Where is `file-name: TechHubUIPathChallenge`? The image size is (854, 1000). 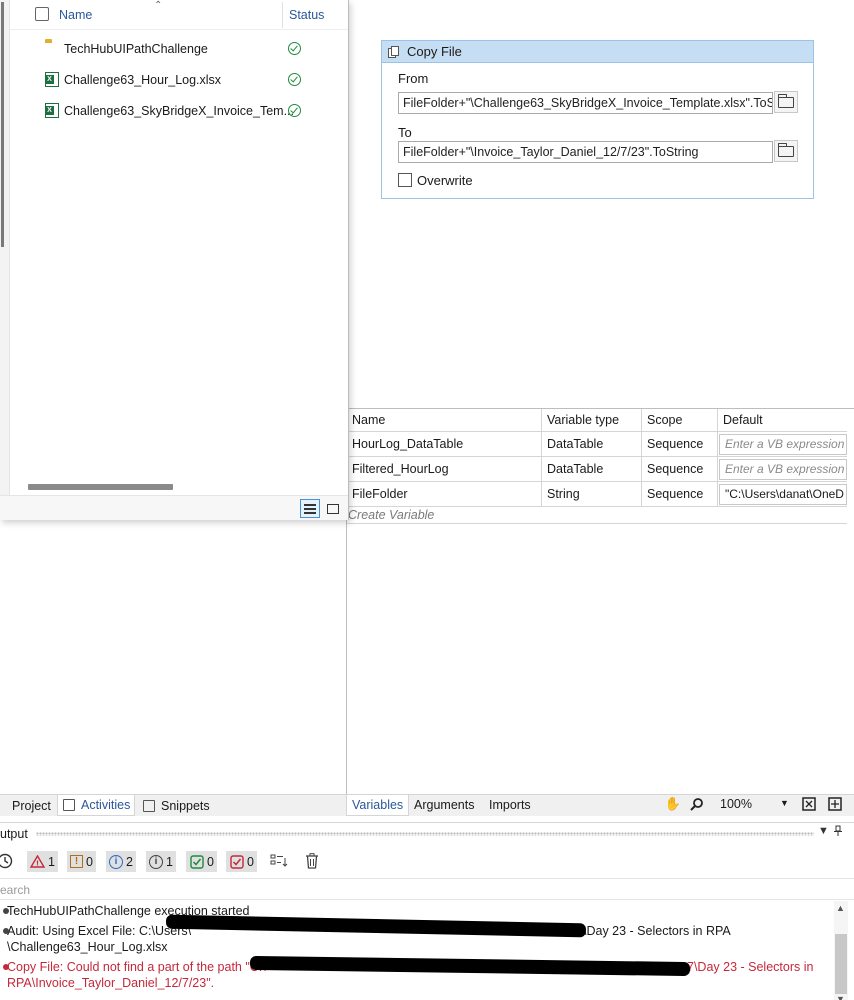
file-name: TechHubUIPathChallenge is located at coordinates (136, 49).